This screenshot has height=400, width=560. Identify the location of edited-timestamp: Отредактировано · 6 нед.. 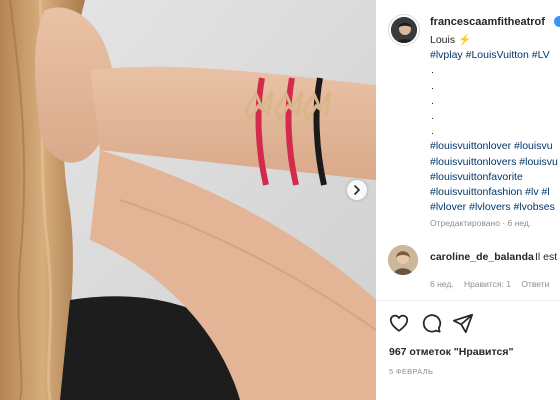
(481, 223).